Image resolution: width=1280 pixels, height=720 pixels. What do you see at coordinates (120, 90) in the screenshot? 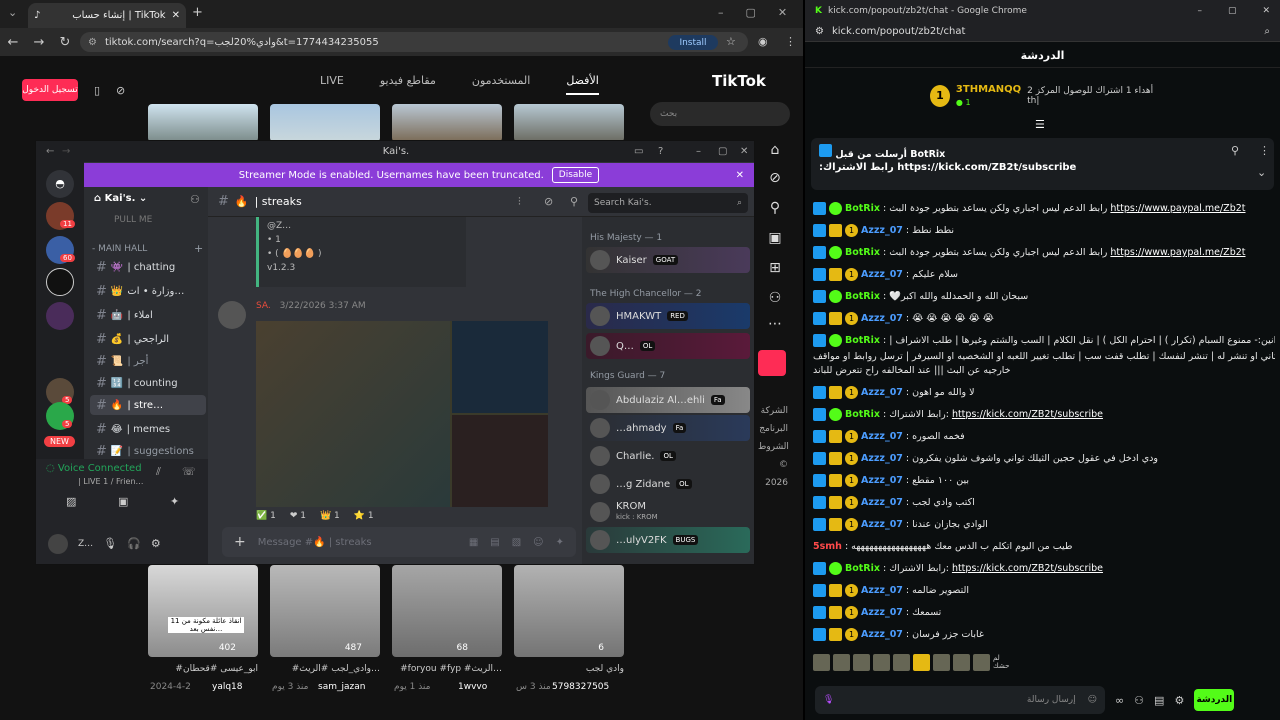
I see `compass-icon: ⊘` at bounding box center [120, 90].